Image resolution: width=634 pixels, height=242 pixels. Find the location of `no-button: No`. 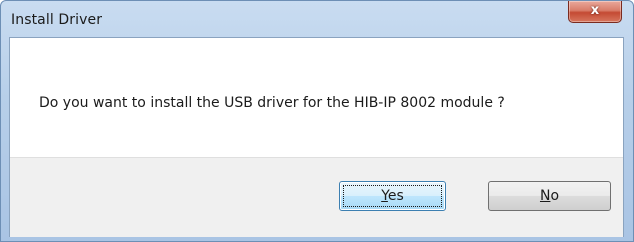

no-button: No is located at coordinates (549, 196).